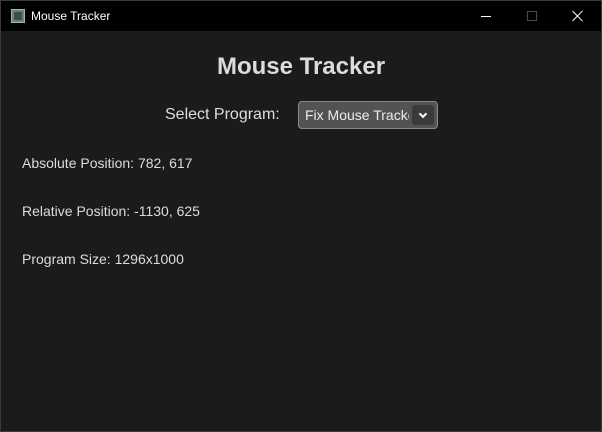  I want to click on program-size-text: Program Size: 1296x1000, so click(103, 259).